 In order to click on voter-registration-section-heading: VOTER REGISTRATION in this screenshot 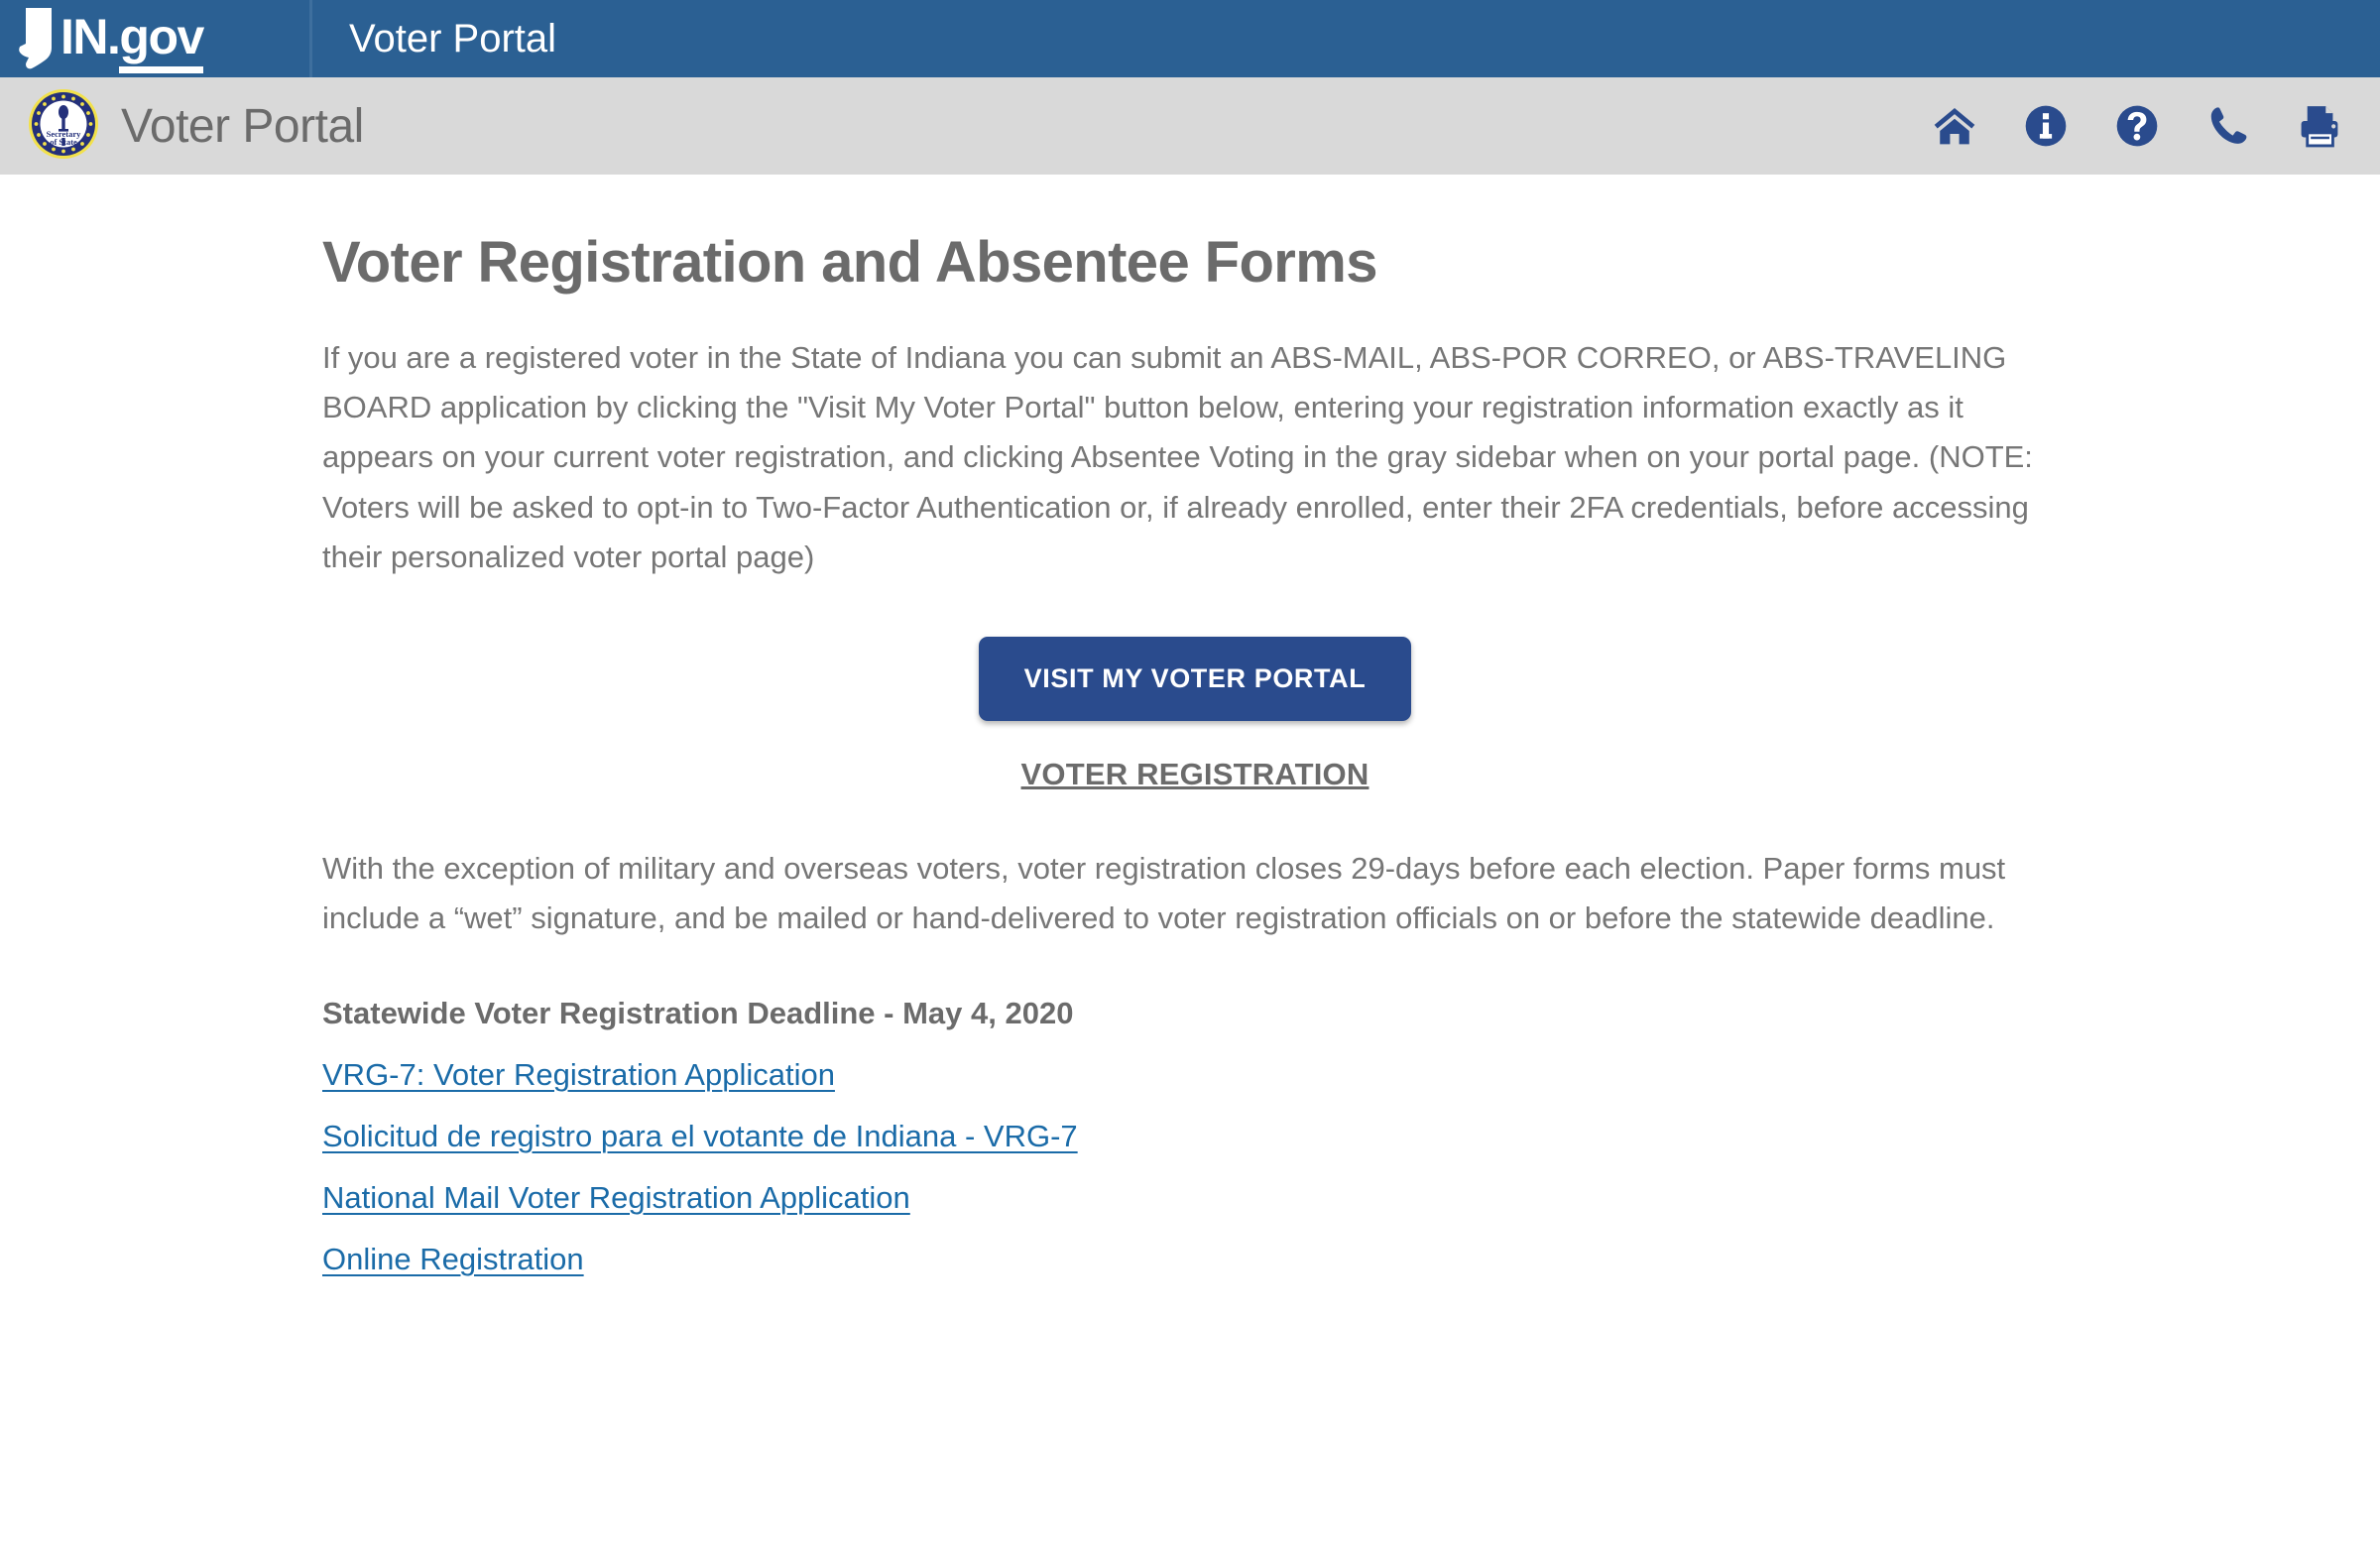, I will do `click(1194, 774)`.